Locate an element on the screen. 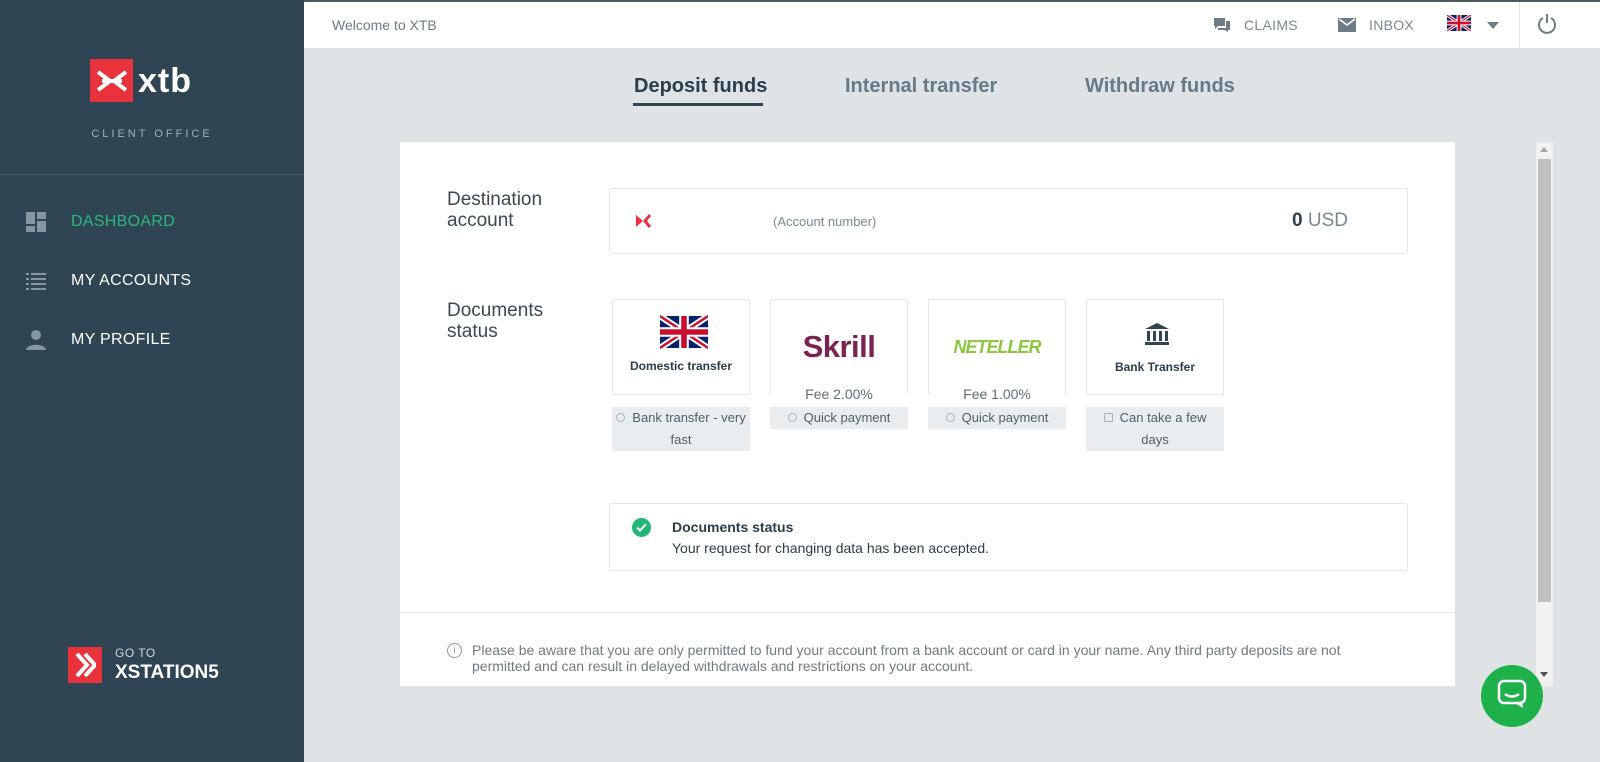 The height and width of the screenshot is (762, 1600). sidebar-item-label: DASHBOARD is located at coordinates (123, 221).